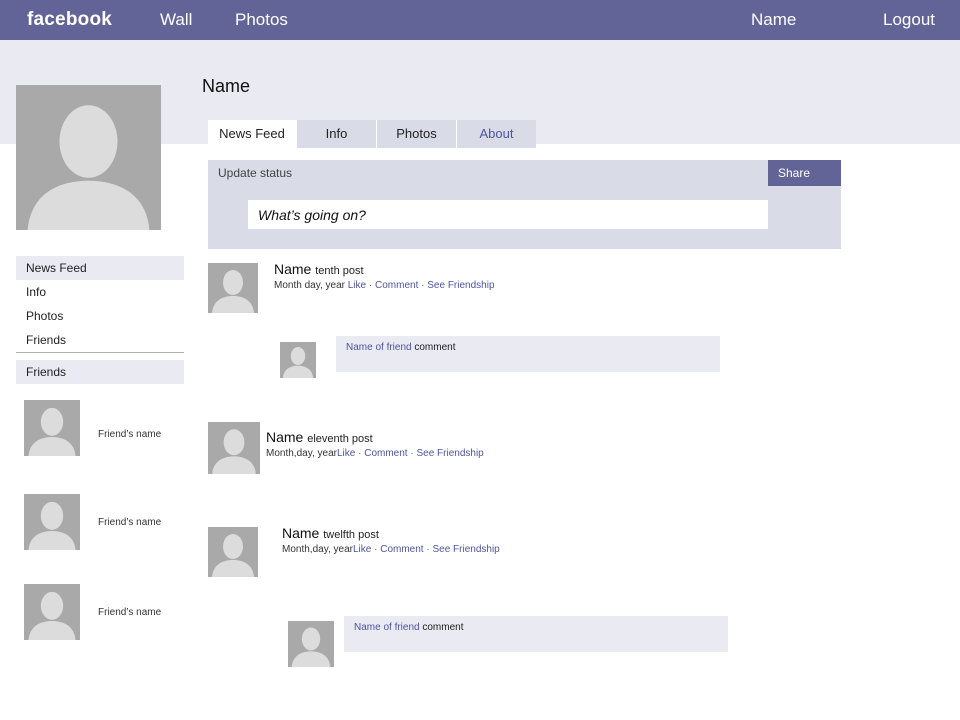 Image resolution: width=960 pixels, height=720 pixels. Describe the element at coordinates (69, 20) in the screenshot. I see `facebook-logo: facebook` at that location.